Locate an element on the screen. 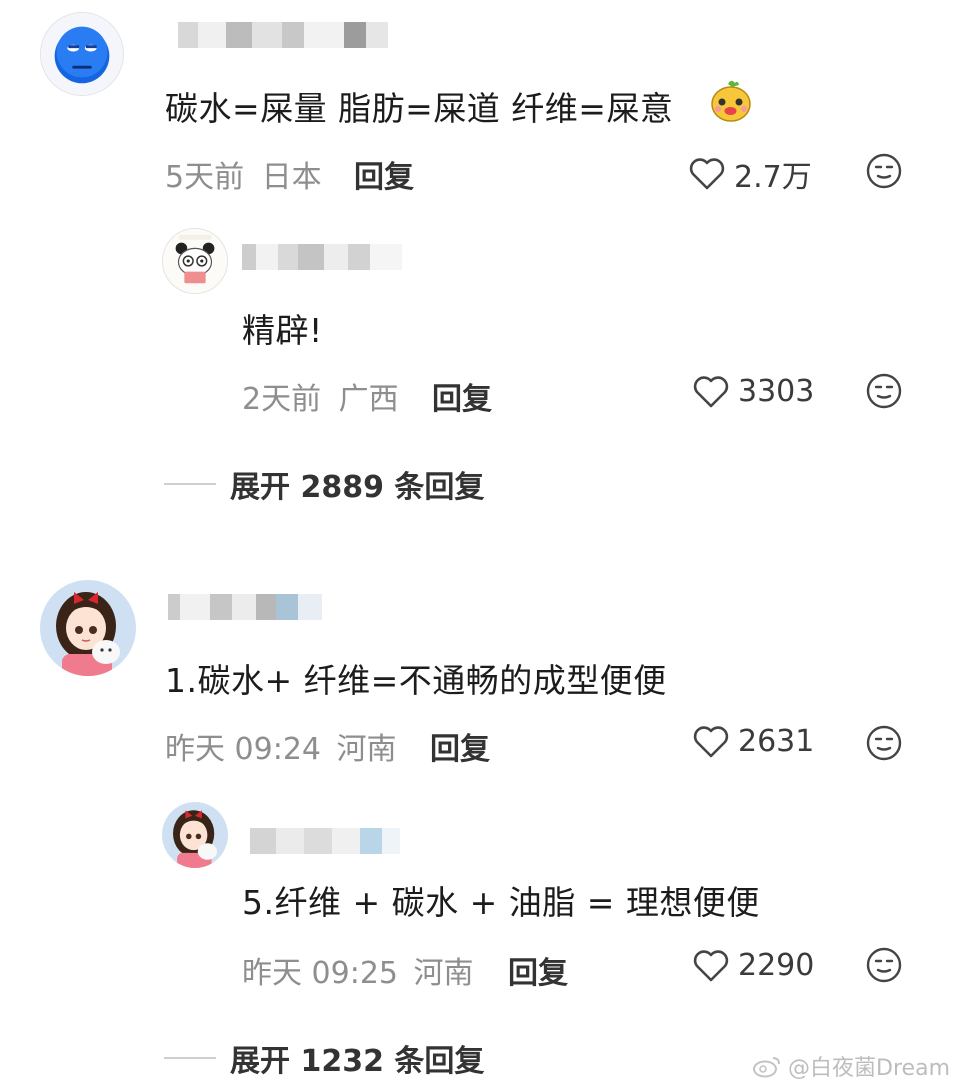 This screenshot has height=1090, width=960. yellow-dog-emoji-icon is located at coordinates (731, 101).